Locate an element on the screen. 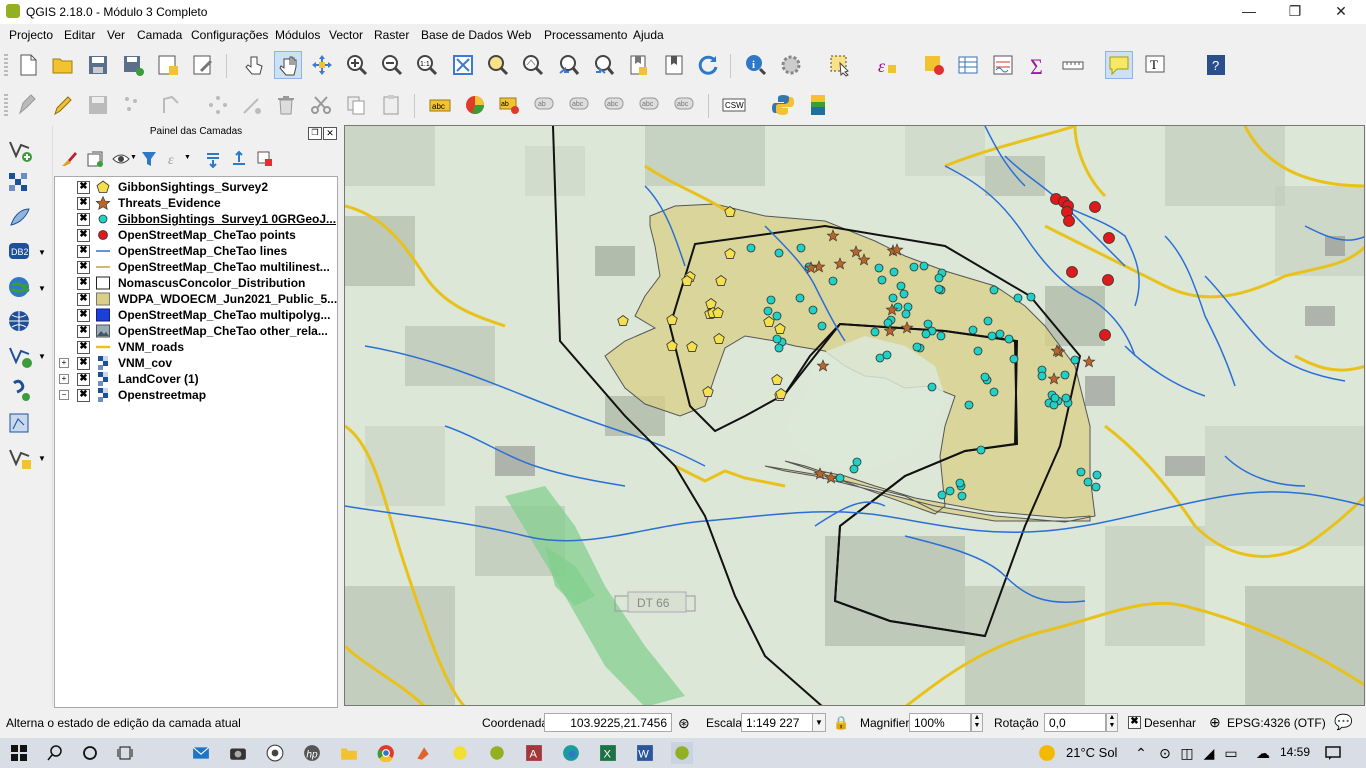 The width and height of the screenshot is (1366, 768). weather-sun-icon is located at coordinates (1047, 753).